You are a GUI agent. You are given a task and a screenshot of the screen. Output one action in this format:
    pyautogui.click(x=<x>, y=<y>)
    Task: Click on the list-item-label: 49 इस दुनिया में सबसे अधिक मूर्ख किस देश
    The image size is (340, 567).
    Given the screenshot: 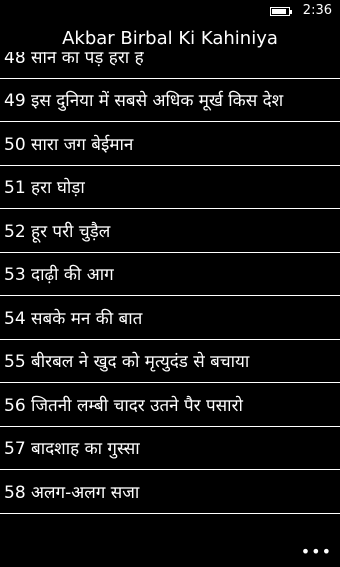 What is the action you would take?
    pyautogui.click(x=144, y=101)
    